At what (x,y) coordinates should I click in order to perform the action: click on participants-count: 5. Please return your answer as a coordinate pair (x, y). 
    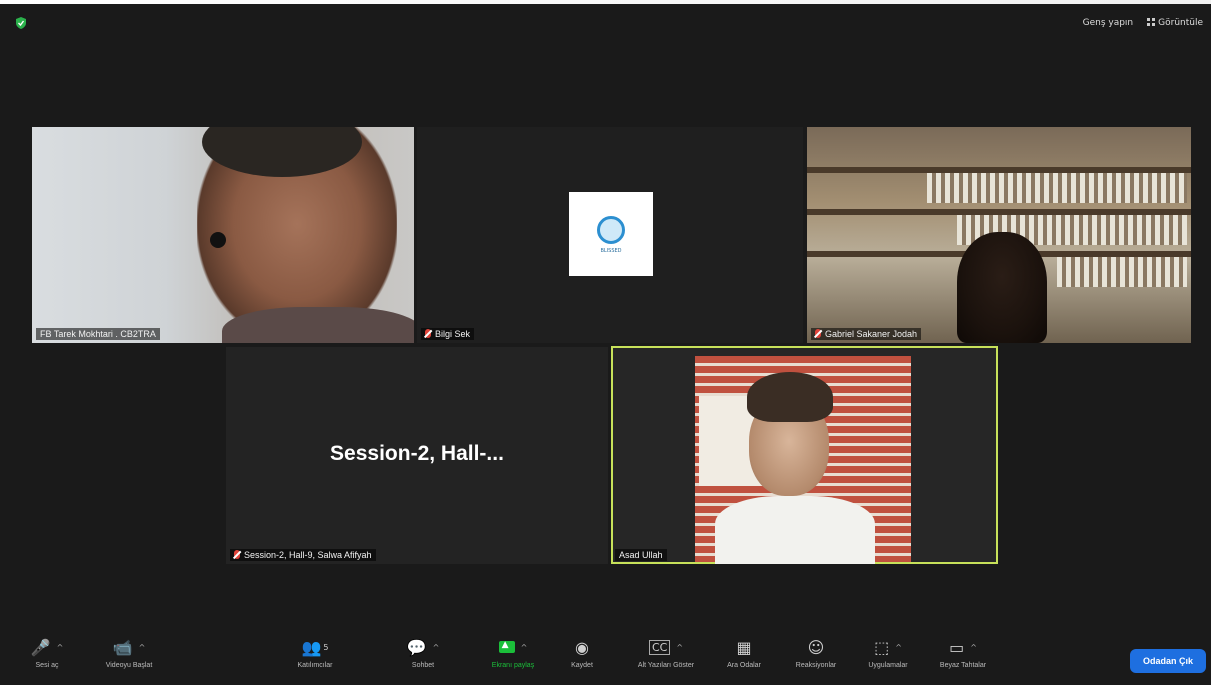
    Looking at the image, I should click on (326, 647).